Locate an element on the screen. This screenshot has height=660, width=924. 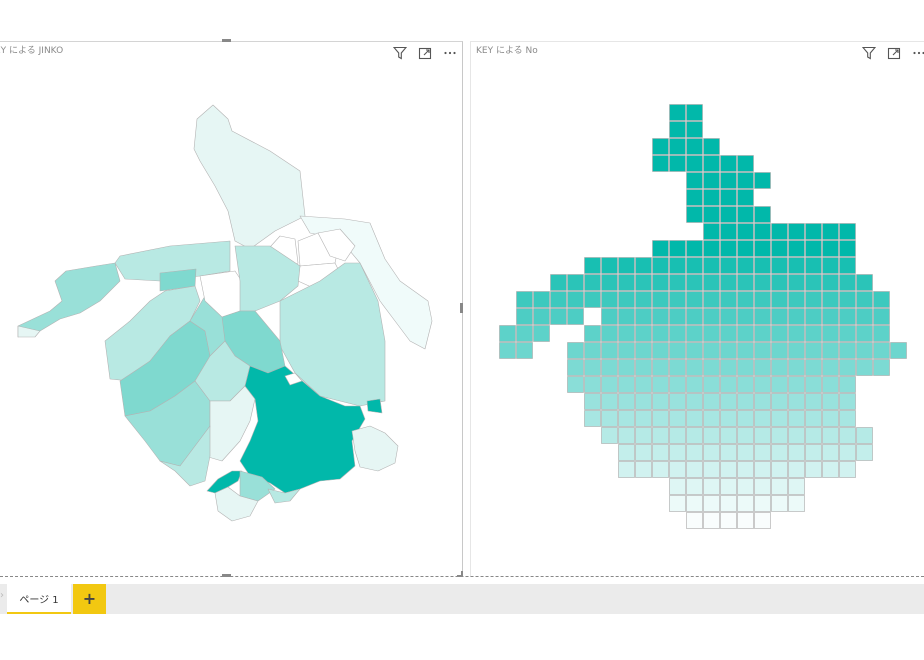
resize-handle-top is located at coordinates (226, 40).